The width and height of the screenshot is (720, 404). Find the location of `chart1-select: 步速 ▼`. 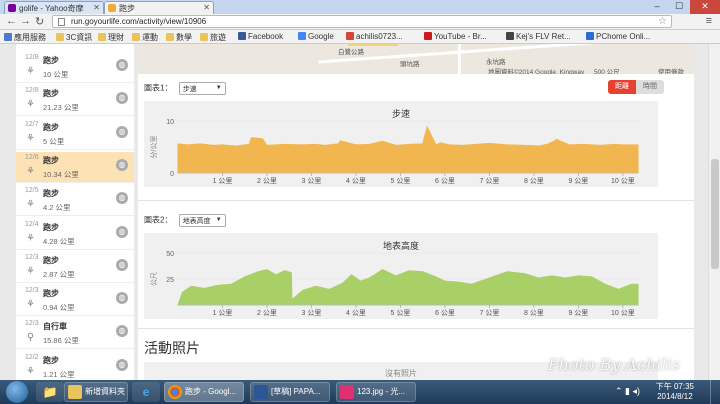

chart1-select: 步速 ▼ is located at coordinates (202, 88).